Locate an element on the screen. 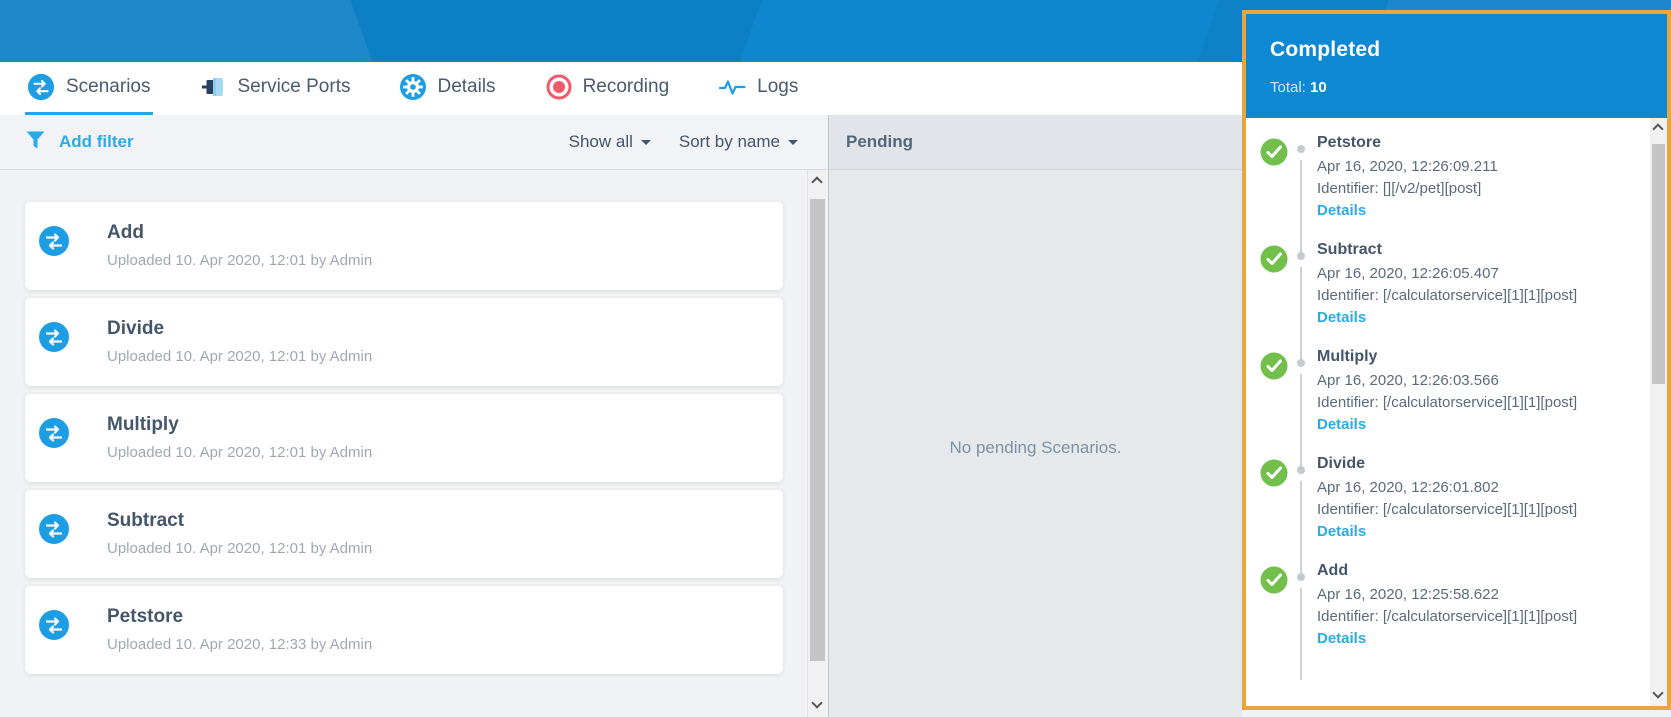 Image resolution: width=1671 pixels, height=717 pixels. scenario-subtitle: Uploaded 10. Apr 2020, 12:33 by Admin is located at coordinates (240, 644).